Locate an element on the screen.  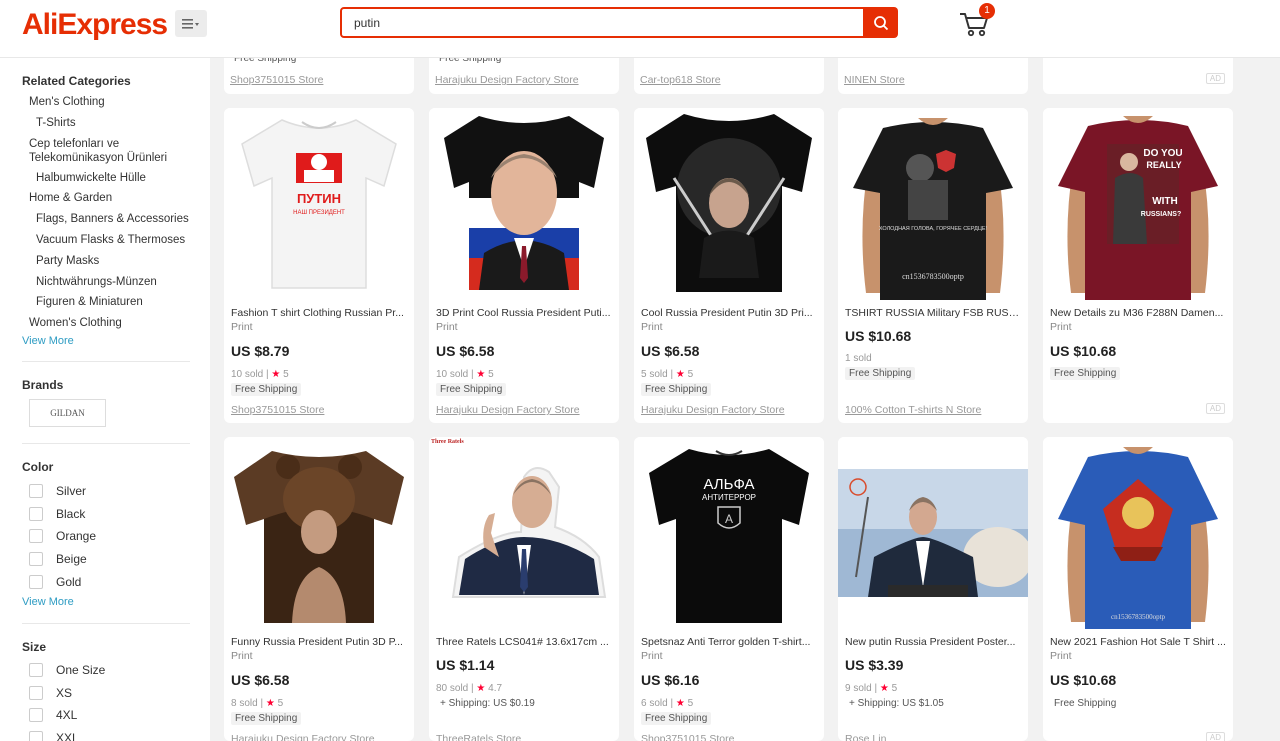
brand-gildan-button: GILDAN is located at coordinates (67, 412).